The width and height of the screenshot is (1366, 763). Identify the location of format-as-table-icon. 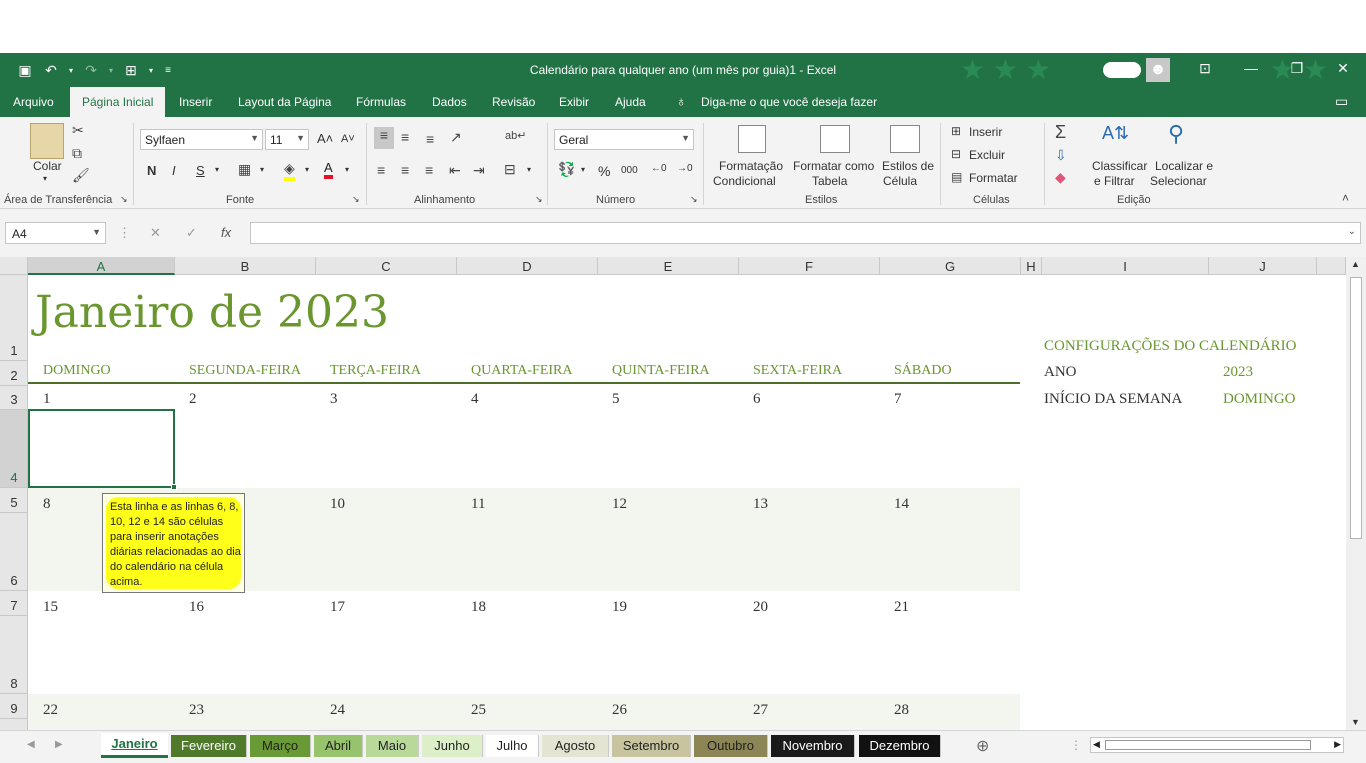
(835, 139).